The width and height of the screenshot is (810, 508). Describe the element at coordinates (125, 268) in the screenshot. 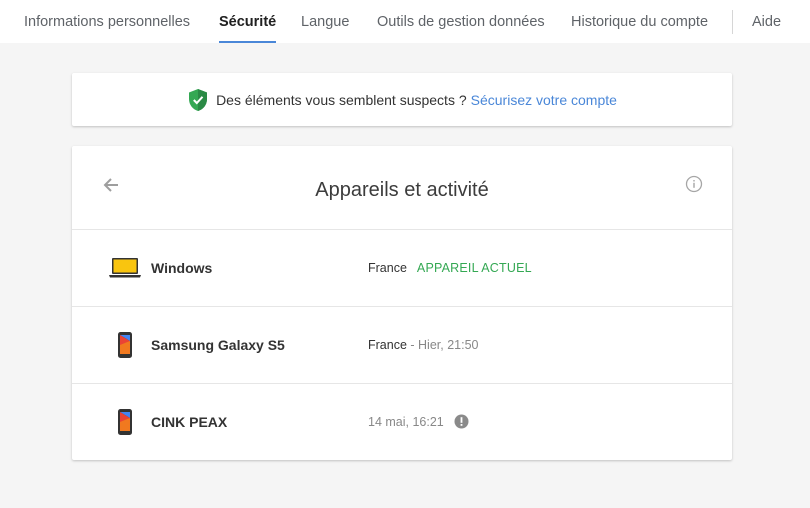

I see `laptop-icon` at that location.